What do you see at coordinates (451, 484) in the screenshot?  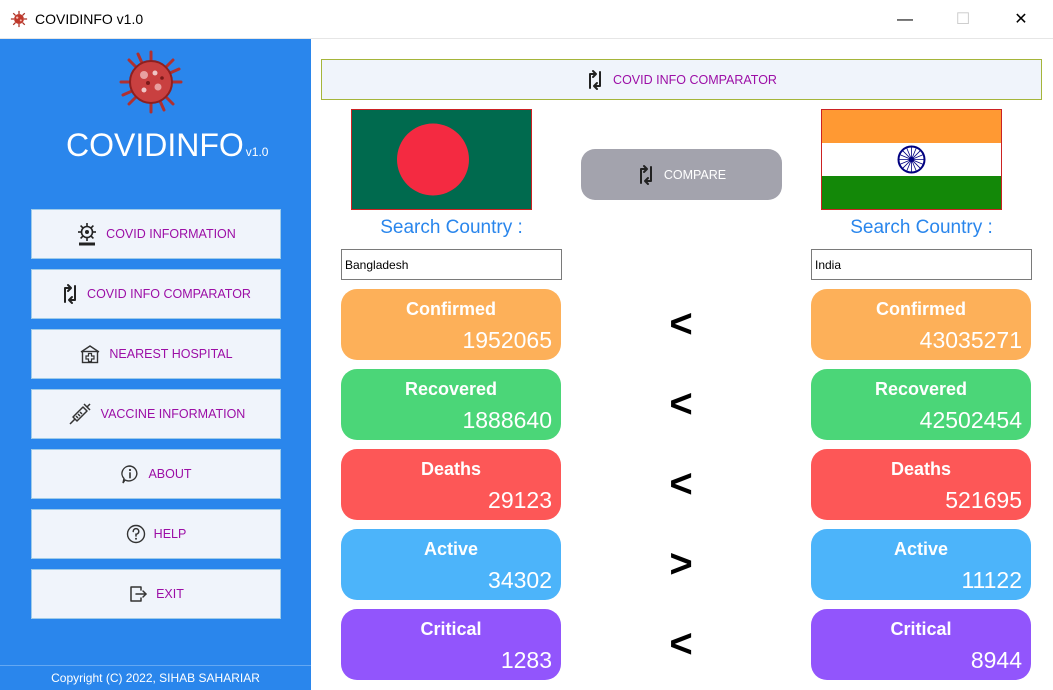 I see `left-deaths-card: Deaths 29123` at bounding box center [451, 484].